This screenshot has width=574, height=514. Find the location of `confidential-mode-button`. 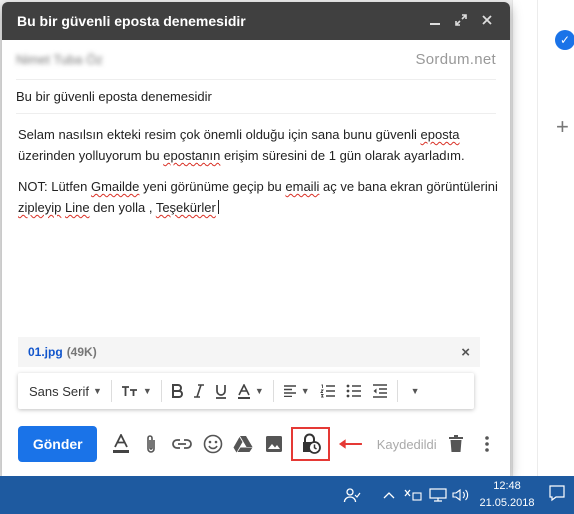

confidential-mode-button is located at coordinates (310, 444).